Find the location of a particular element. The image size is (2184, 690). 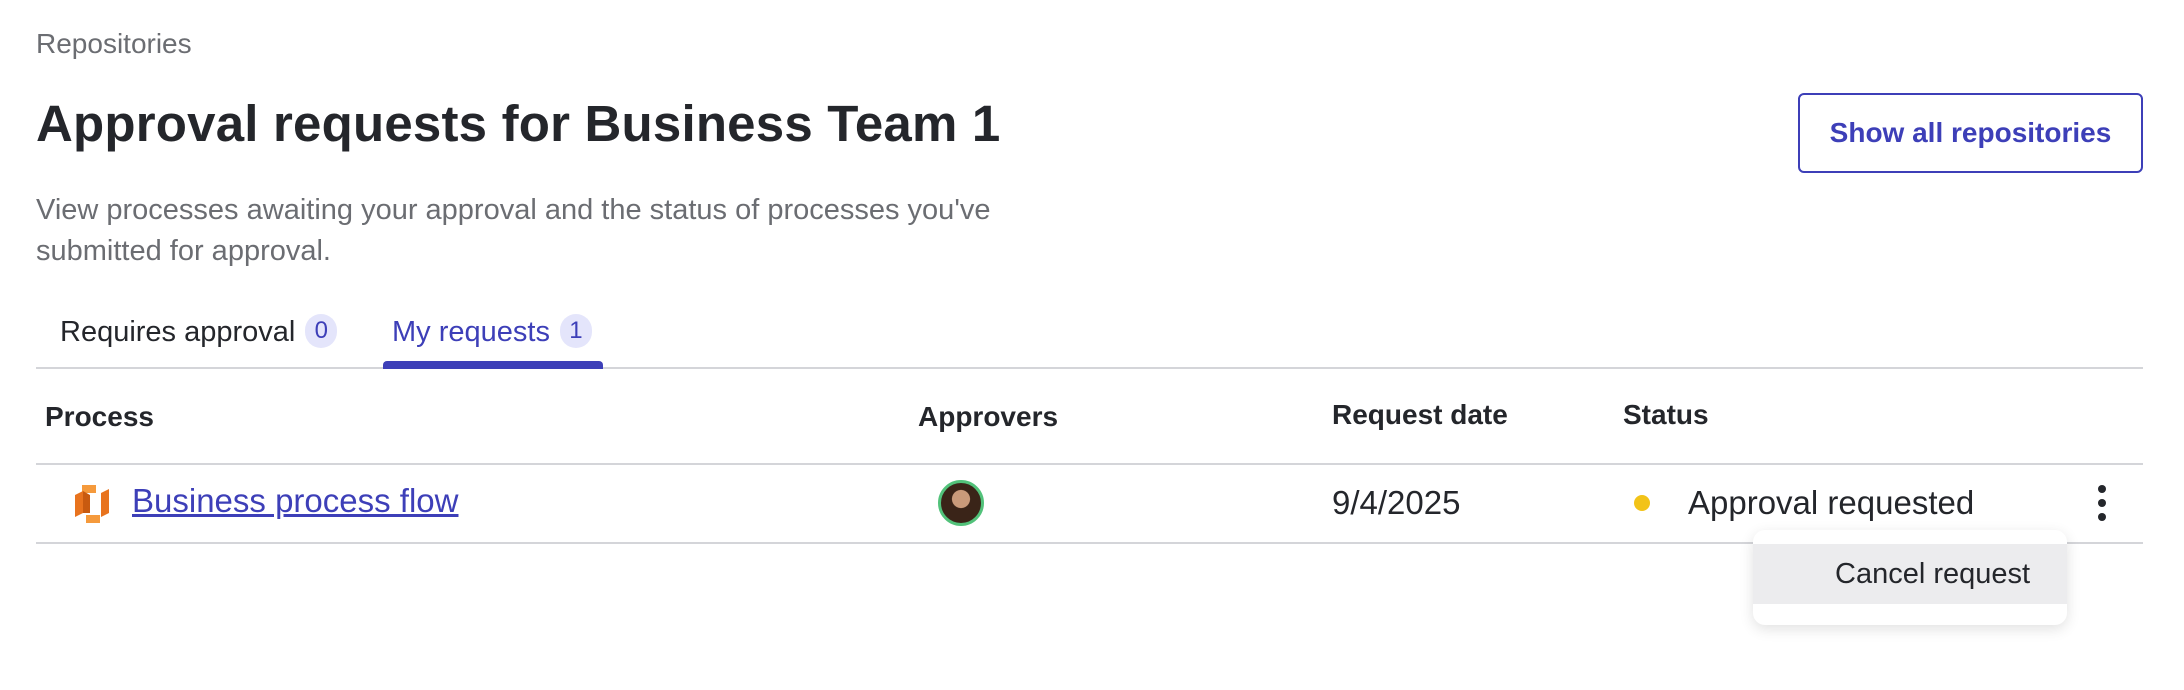

tab-requires-approval: Requires approval 0 is located at coordinates (199, 340).